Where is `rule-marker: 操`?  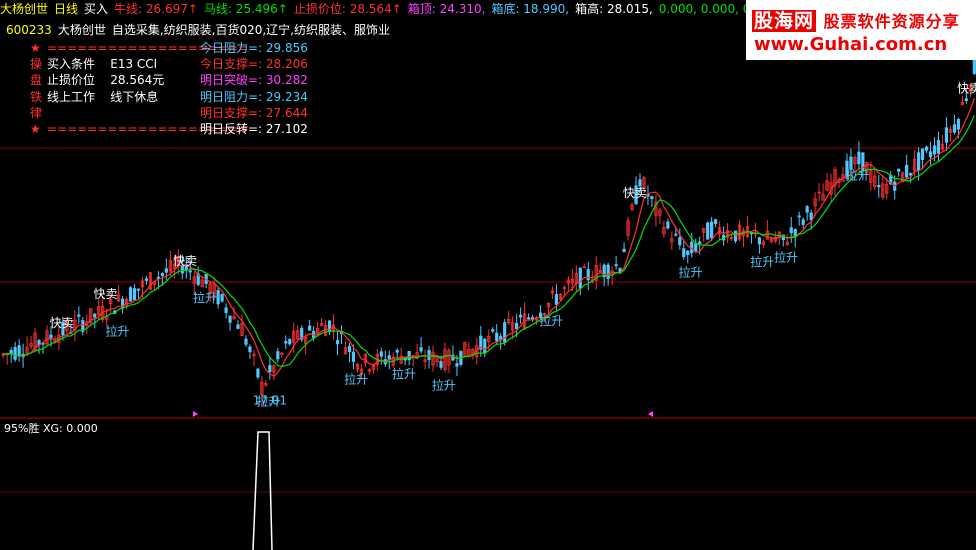
rule-marker: 操 is located at coordinates (36, 64).